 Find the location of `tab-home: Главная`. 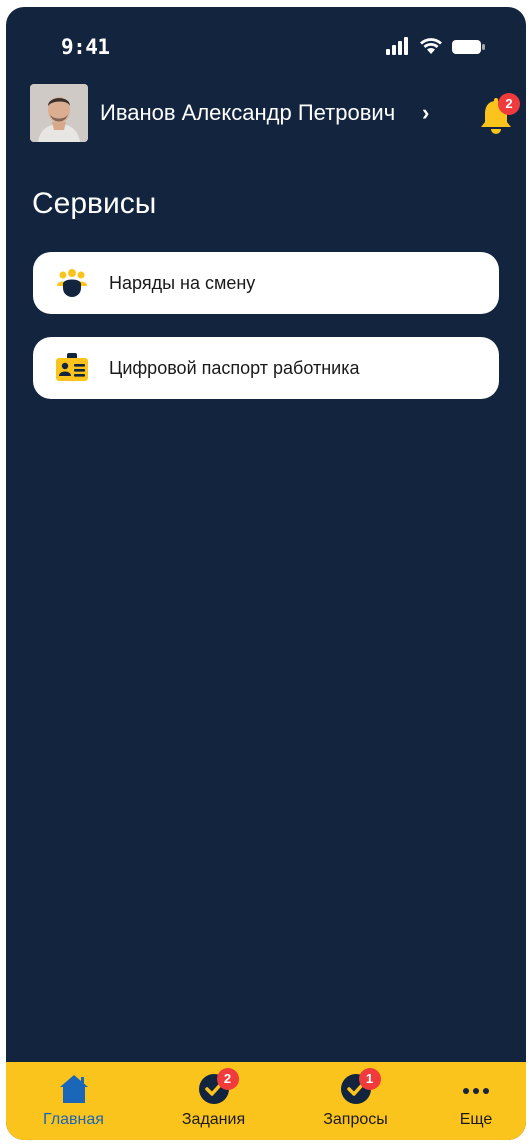

tab-home: Главная is located at coordinates (73, 1101).